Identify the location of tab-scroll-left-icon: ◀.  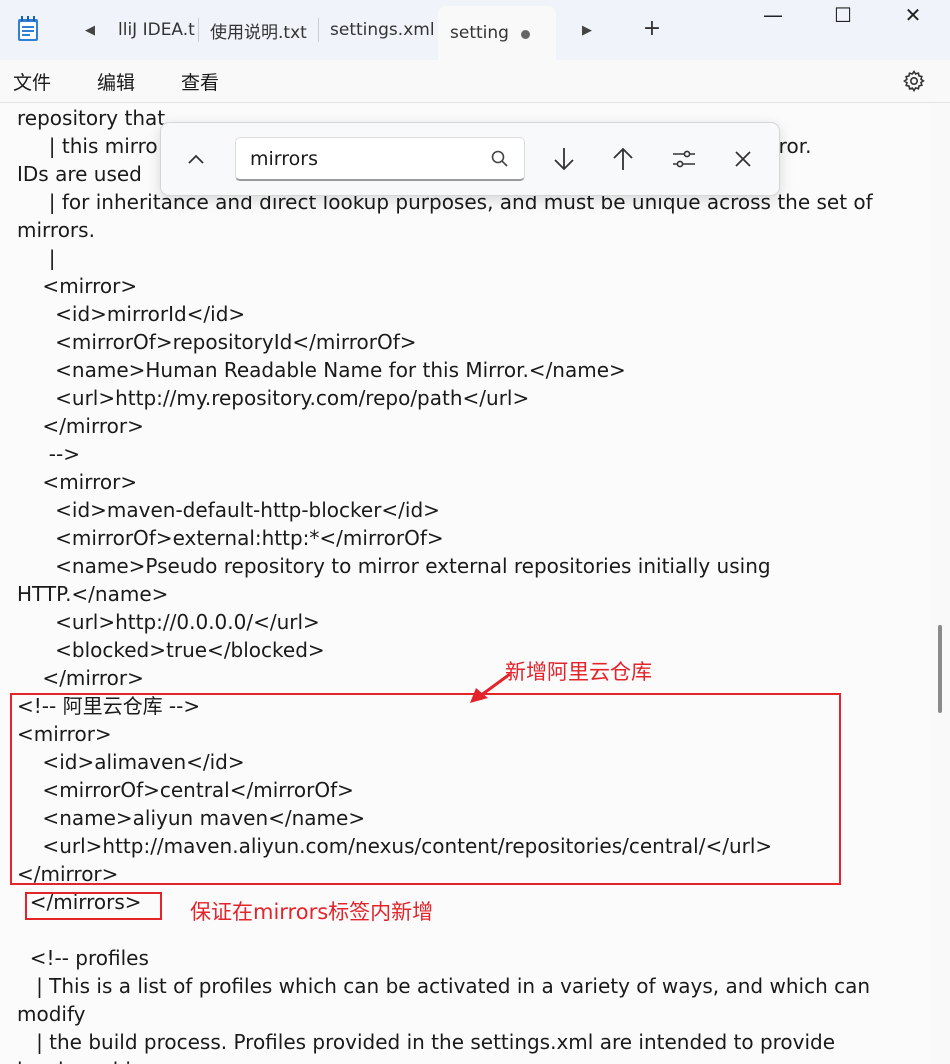
(90, 30).